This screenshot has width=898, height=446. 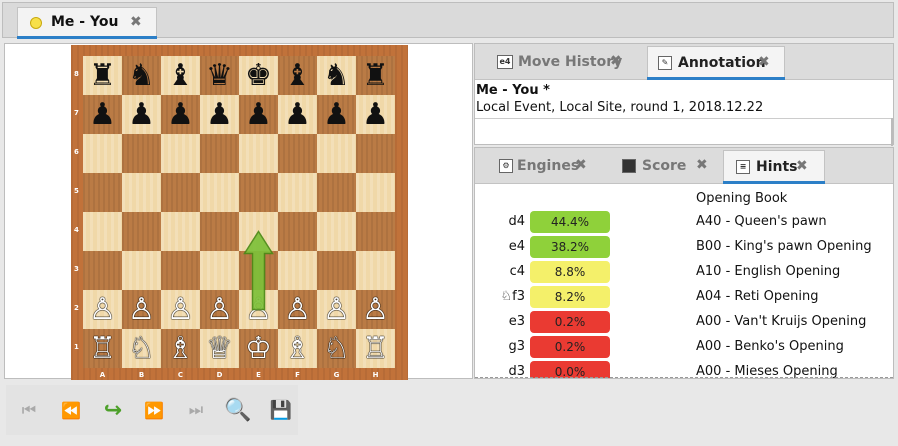 I want to click on square-c5, so click(x=180, y=192).